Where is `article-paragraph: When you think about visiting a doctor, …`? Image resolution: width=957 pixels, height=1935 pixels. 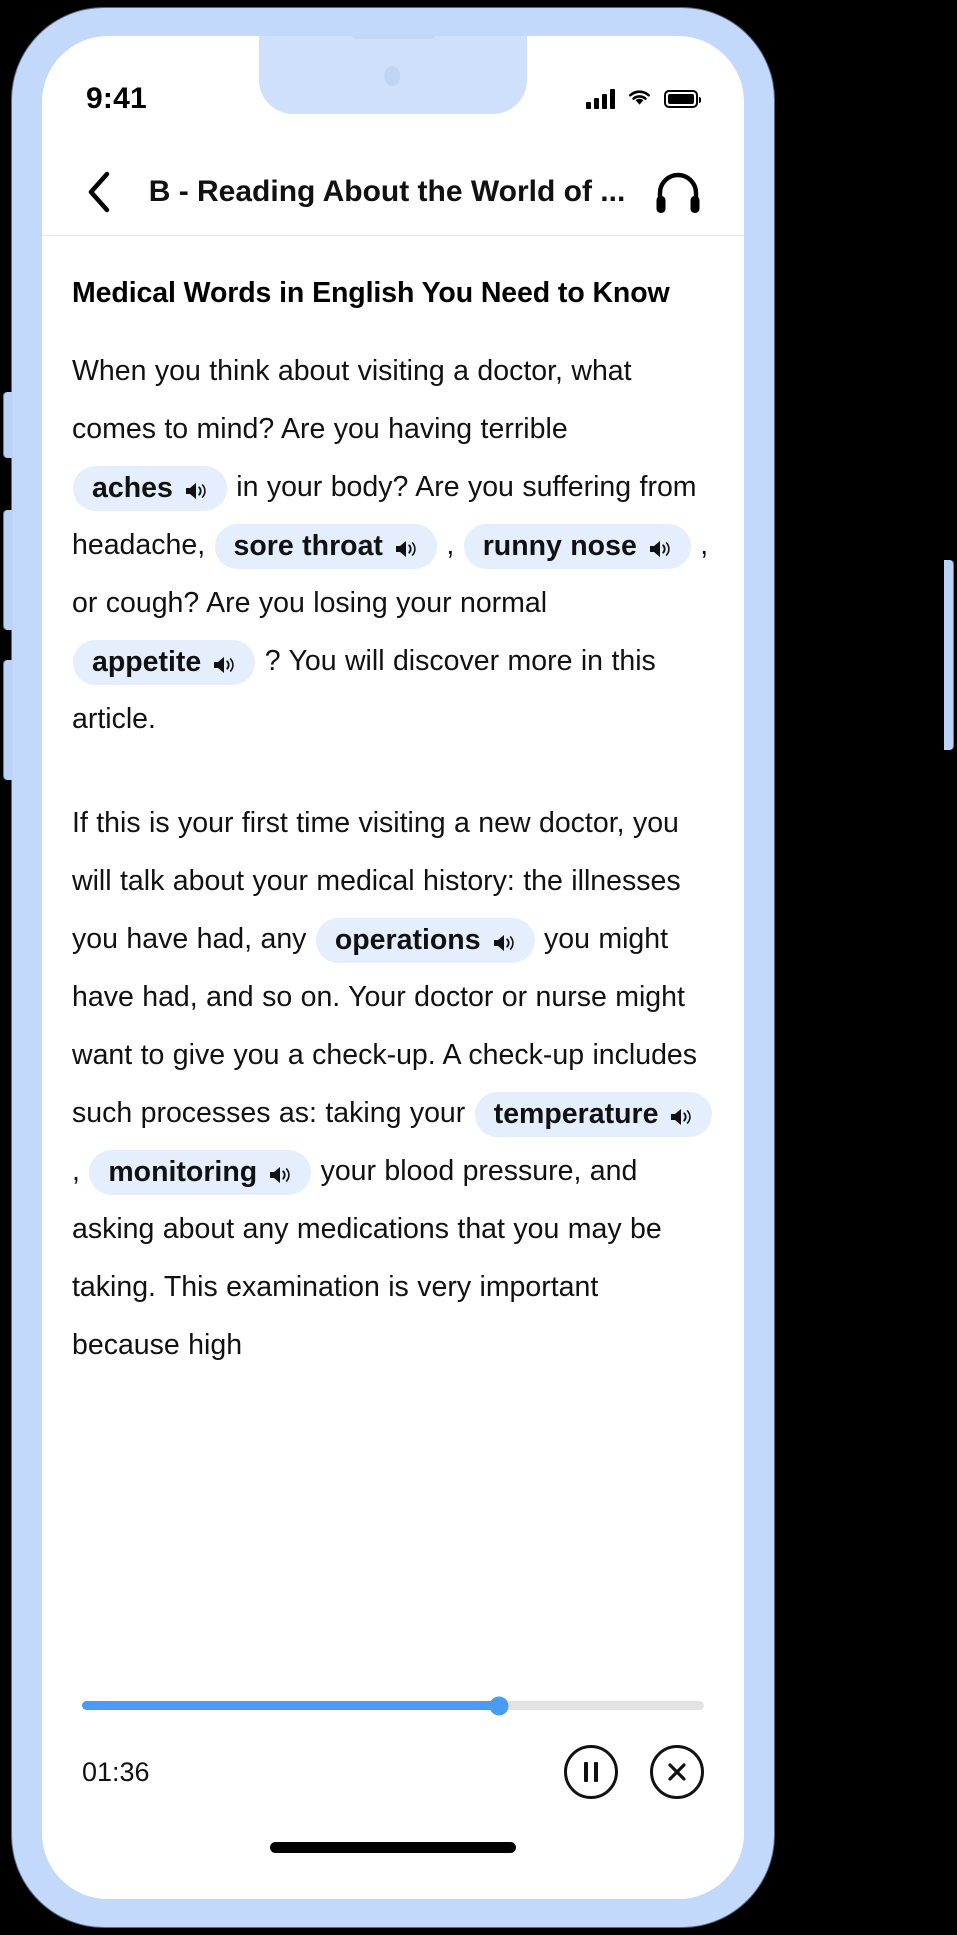 article-paragraph: When you think about visiting a doctor, … is located at coordinates (393, 545).